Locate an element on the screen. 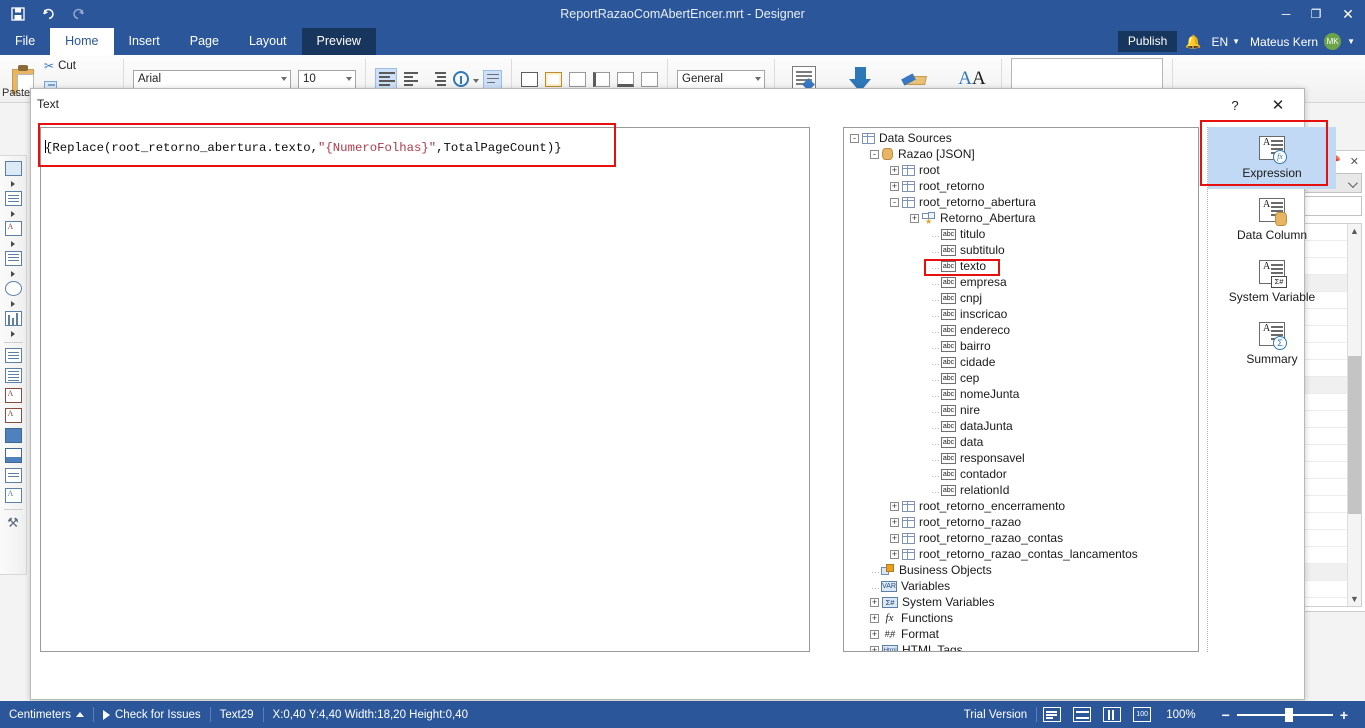 Image resolution: width=1365 pixels, height=728 pixels. help-button: ? is located at coordinates (1235, 105).